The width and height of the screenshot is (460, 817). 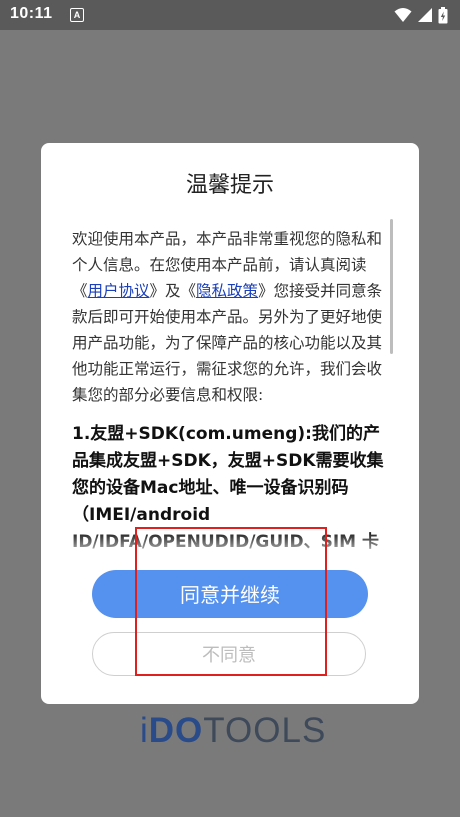 I want to click on logo-i: i, so click(x=144, y=730).